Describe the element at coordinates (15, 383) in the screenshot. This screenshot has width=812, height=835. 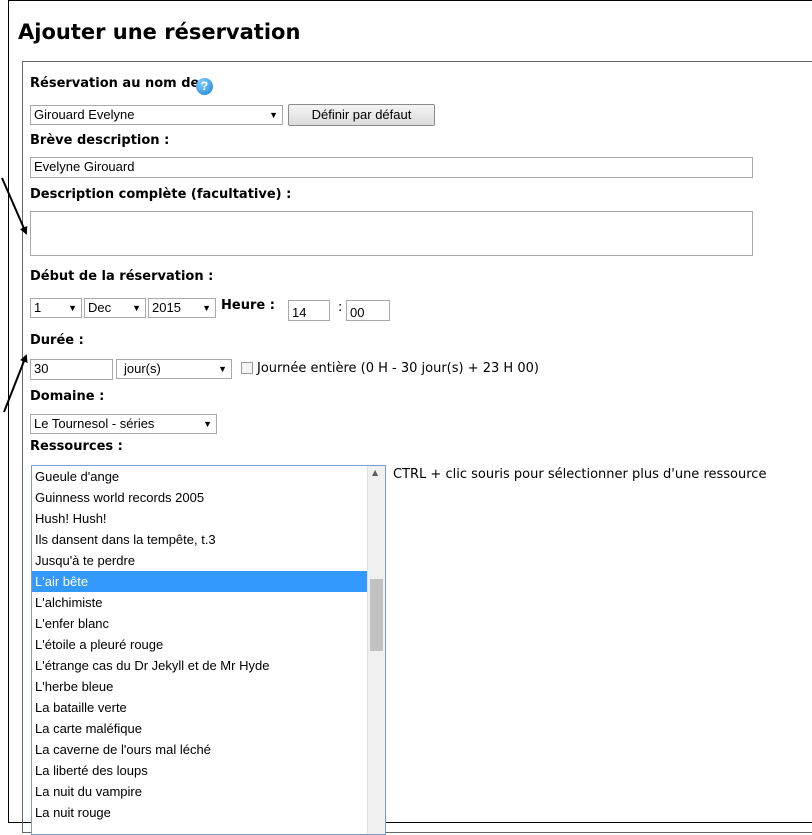
I see `arrow-to-duration` at that location.